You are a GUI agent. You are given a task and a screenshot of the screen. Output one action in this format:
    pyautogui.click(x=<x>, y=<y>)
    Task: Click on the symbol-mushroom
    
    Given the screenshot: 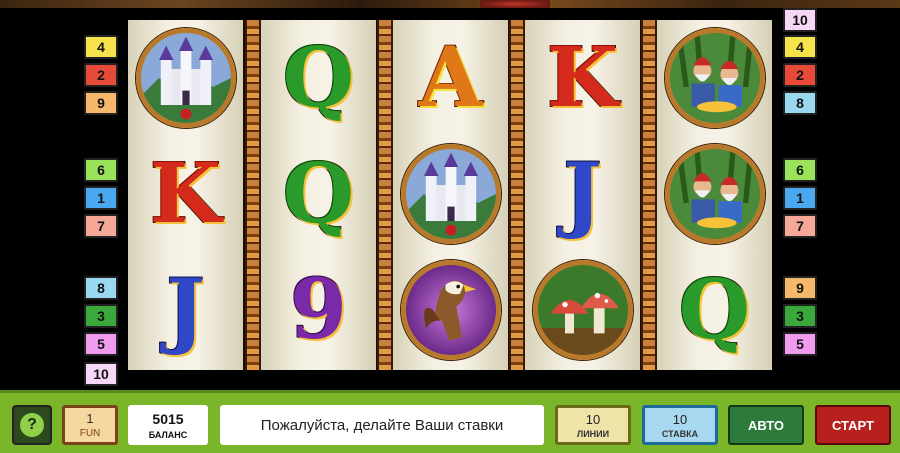 What is the action you would take?
    pyautogui.click(x=582, y=310)
    